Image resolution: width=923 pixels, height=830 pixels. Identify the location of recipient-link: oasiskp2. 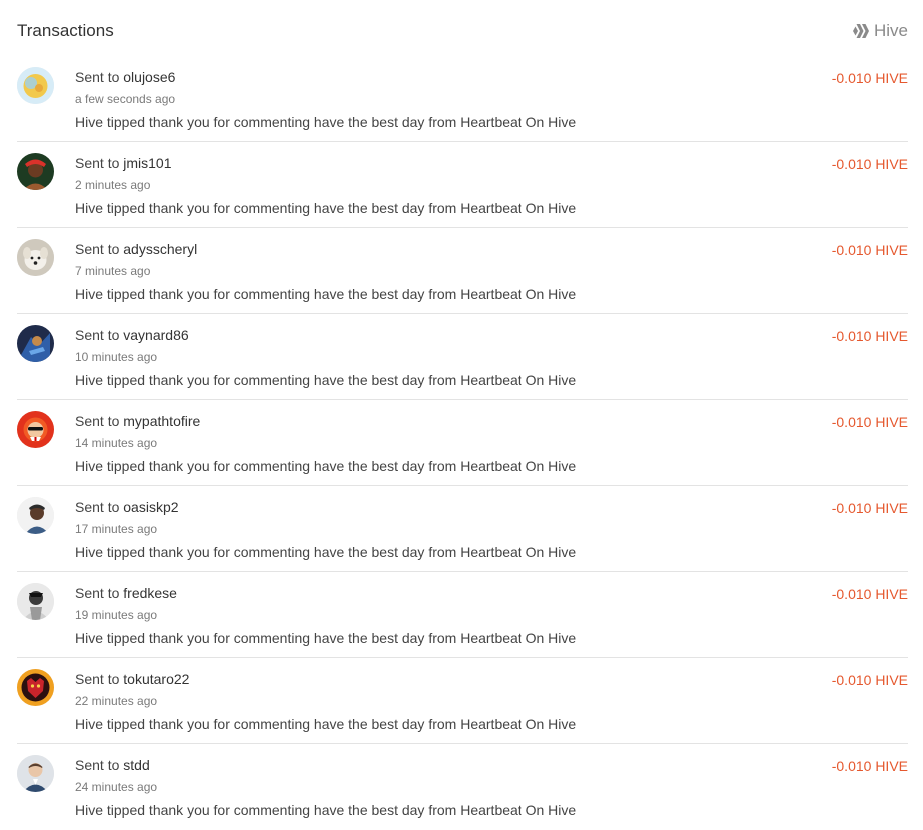
(150, 507).